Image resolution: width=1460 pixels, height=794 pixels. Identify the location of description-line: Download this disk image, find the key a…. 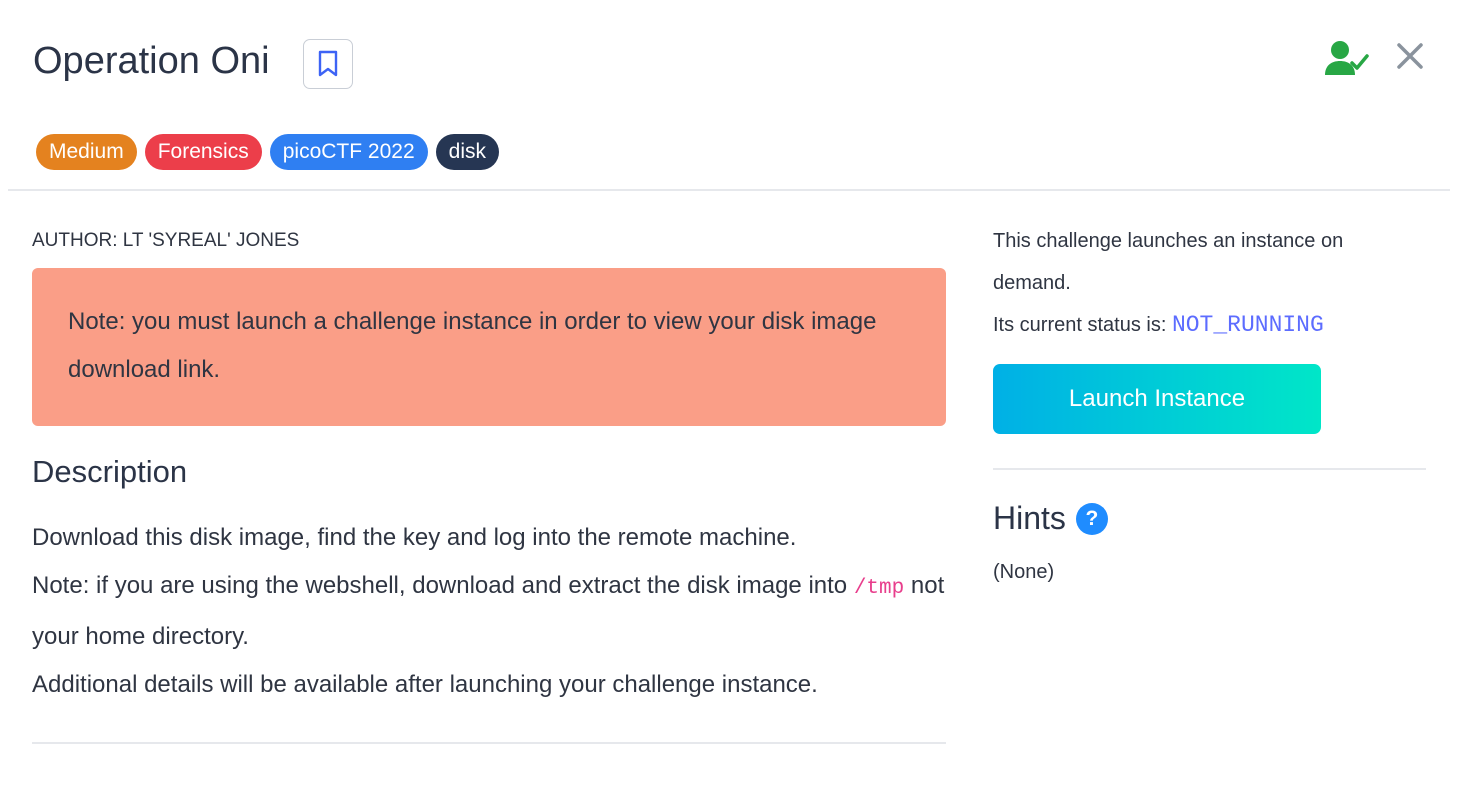
(414, 537).